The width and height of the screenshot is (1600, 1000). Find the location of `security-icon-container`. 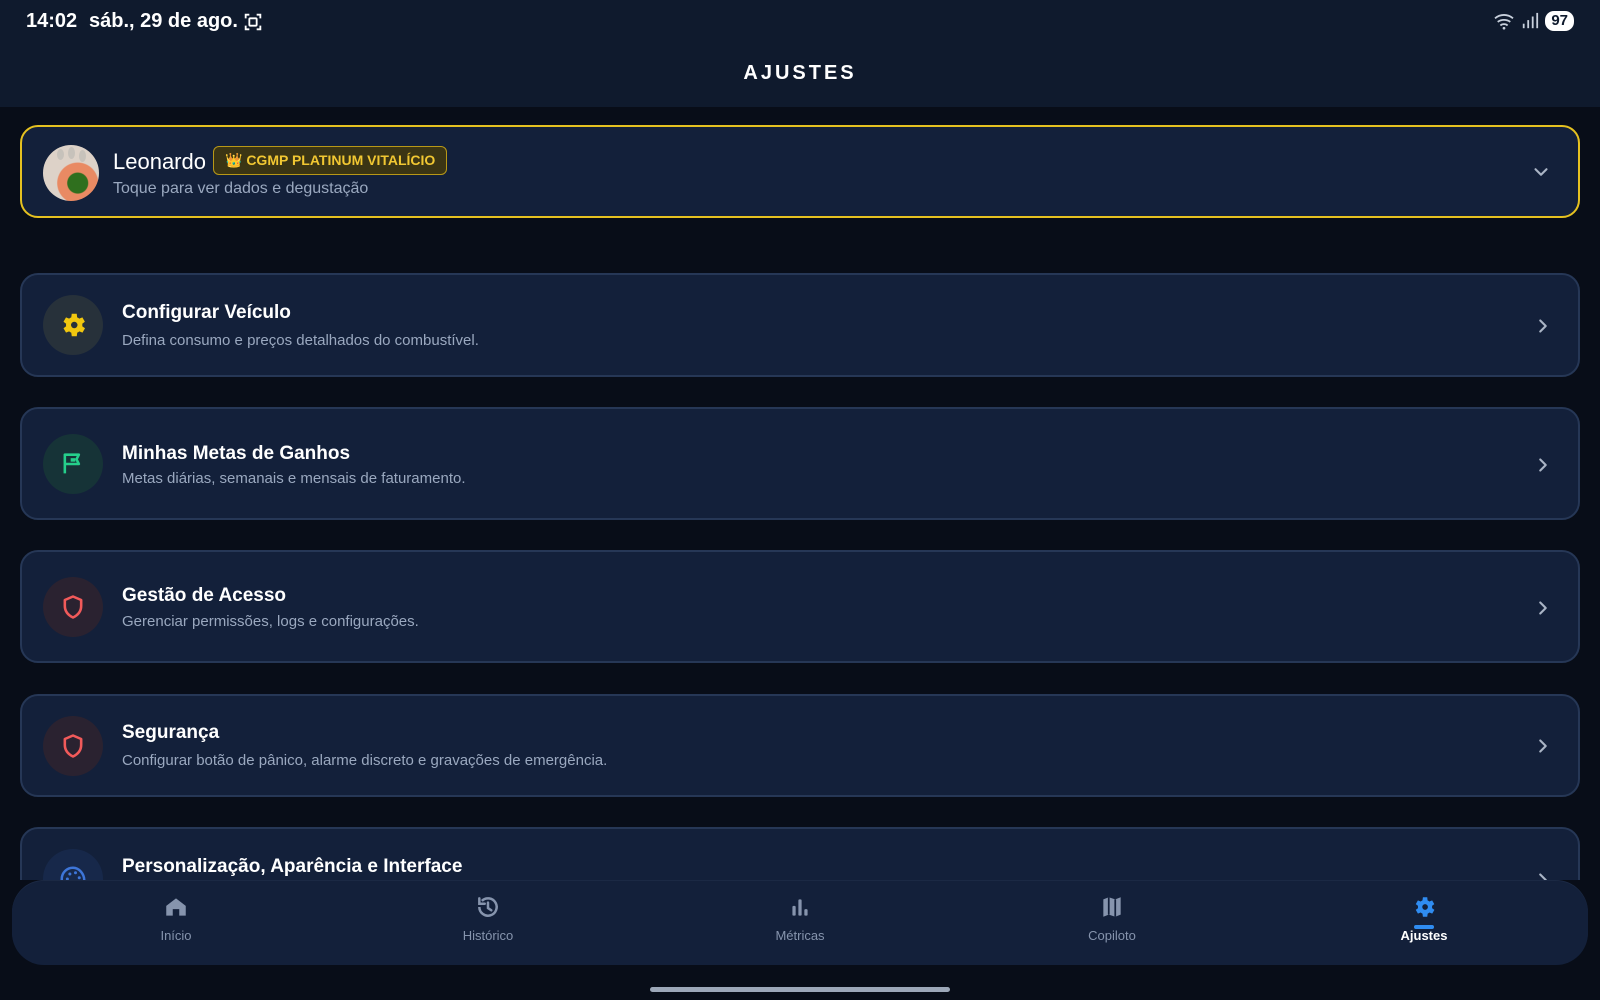

security-icon-container is located at coordinates (73, 746).